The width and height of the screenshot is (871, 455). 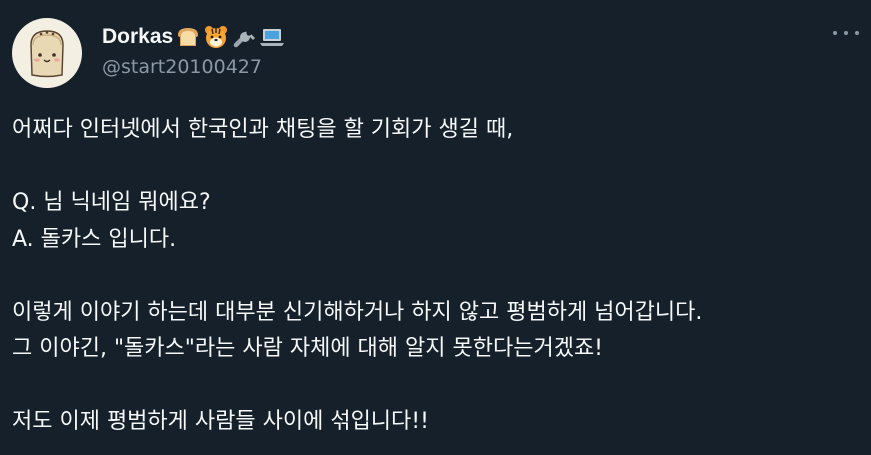 What do you see at coordinates (193, 51) in the screenshot?
I see `author-names: Dorkas @start20100427` at bounding box center [193, 51].